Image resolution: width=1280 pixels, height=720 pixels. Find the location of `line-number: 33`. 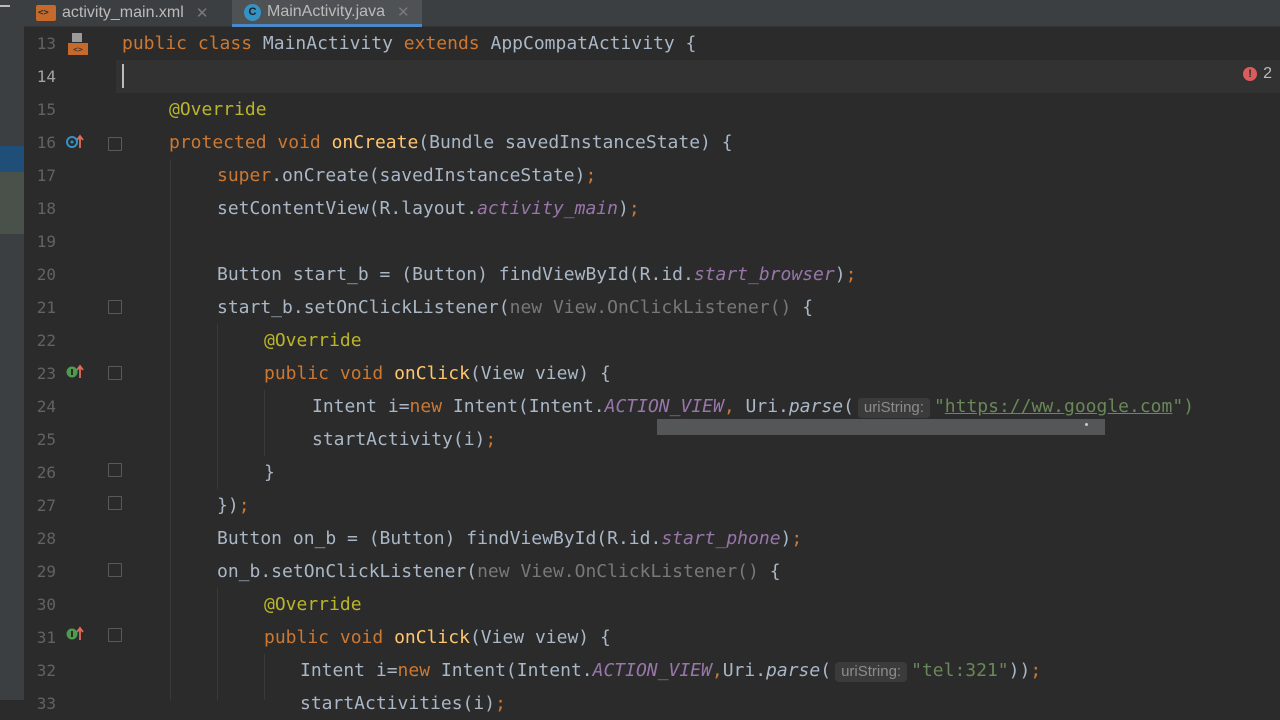

line-number: 33 is located at coordinates (46, 703).